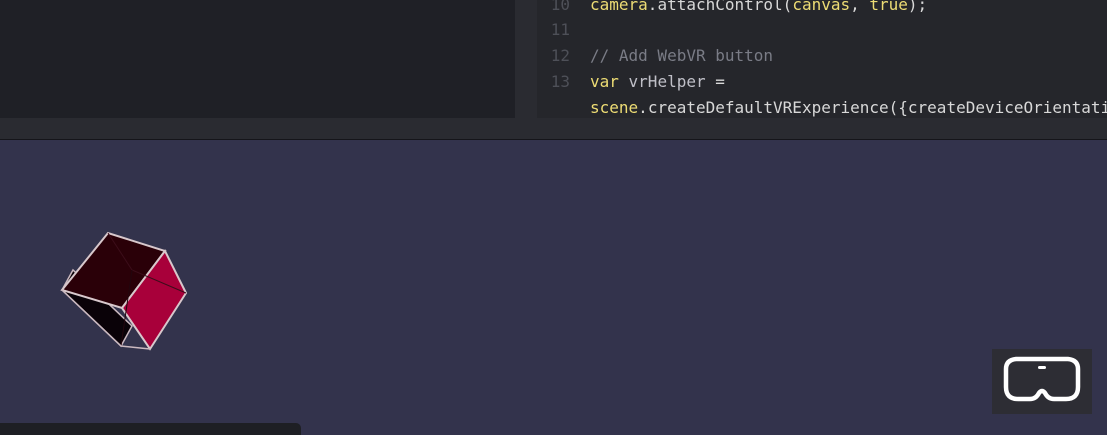 This screenshot has width=1107, height=435. What do you see at coordinates (526, 59) in the screenshot?
I see `editor-gutter-divider` at bounding box center [526, 59].